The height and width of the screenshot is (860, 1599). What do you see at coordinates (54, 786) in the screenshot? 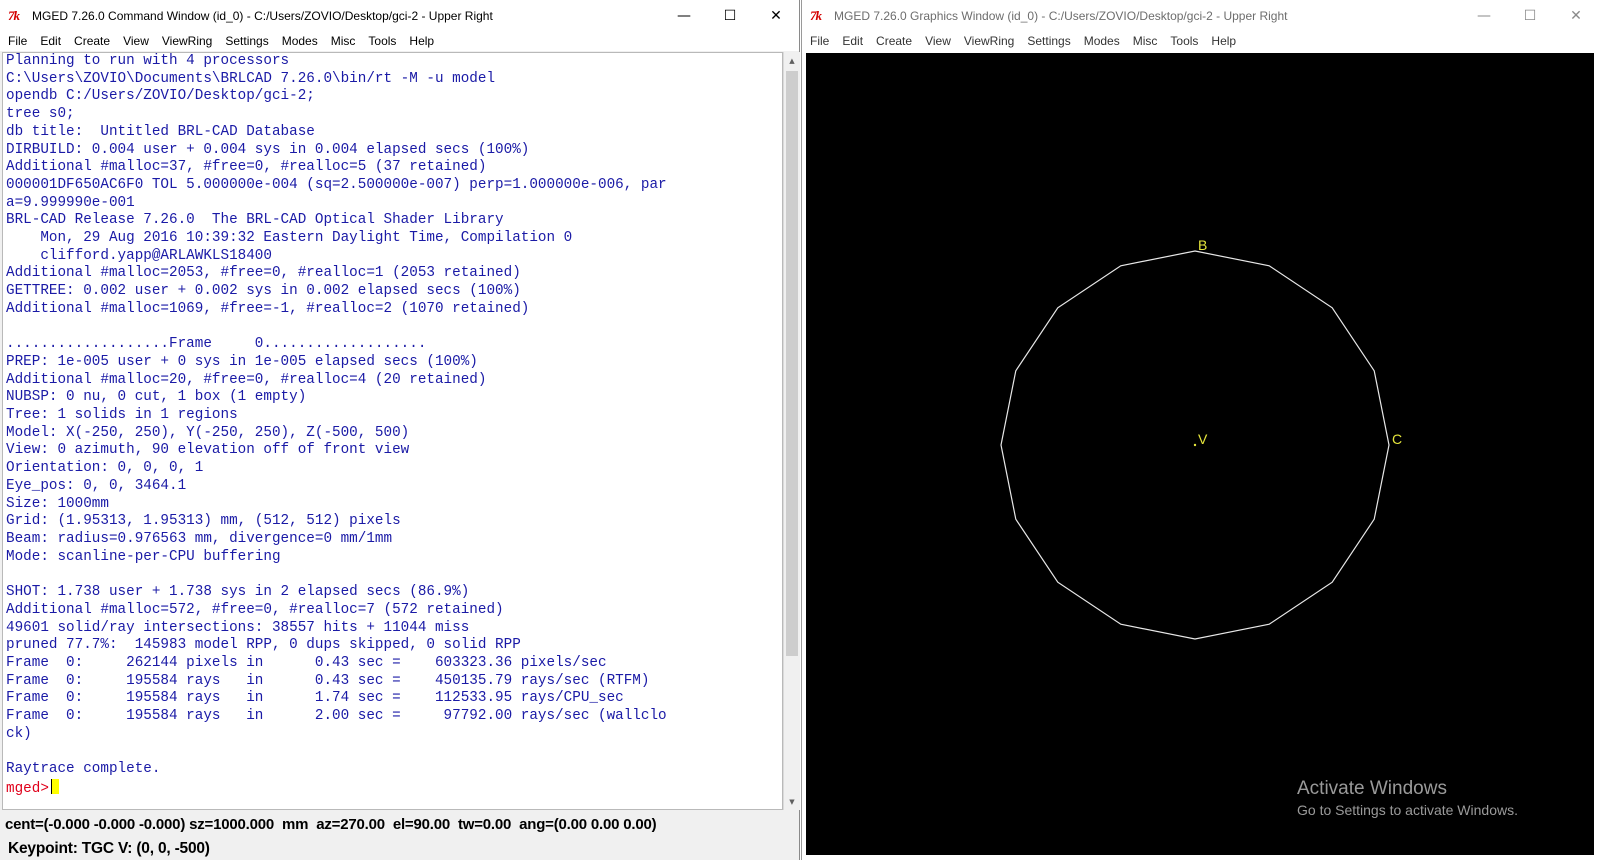
I see `text-cursor` at bounding box center [54, 786].